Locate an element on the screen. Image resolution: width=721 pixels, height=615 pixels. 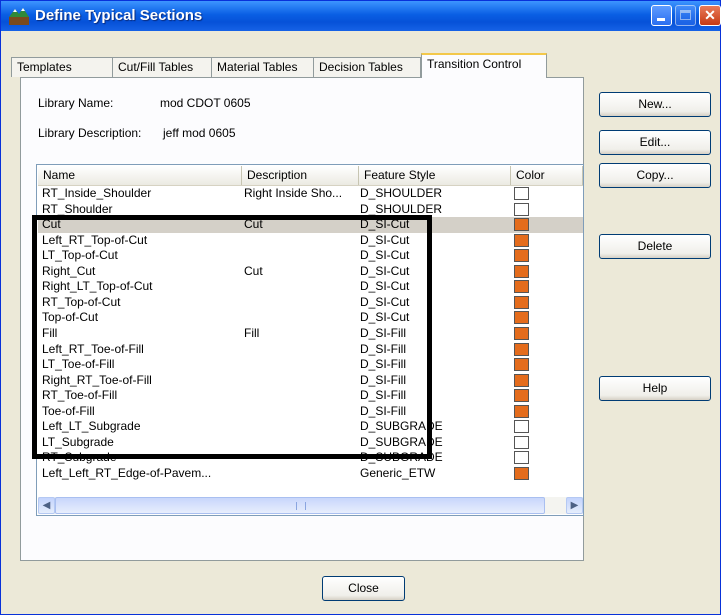
app-icon is located at coordinates (19, 16).